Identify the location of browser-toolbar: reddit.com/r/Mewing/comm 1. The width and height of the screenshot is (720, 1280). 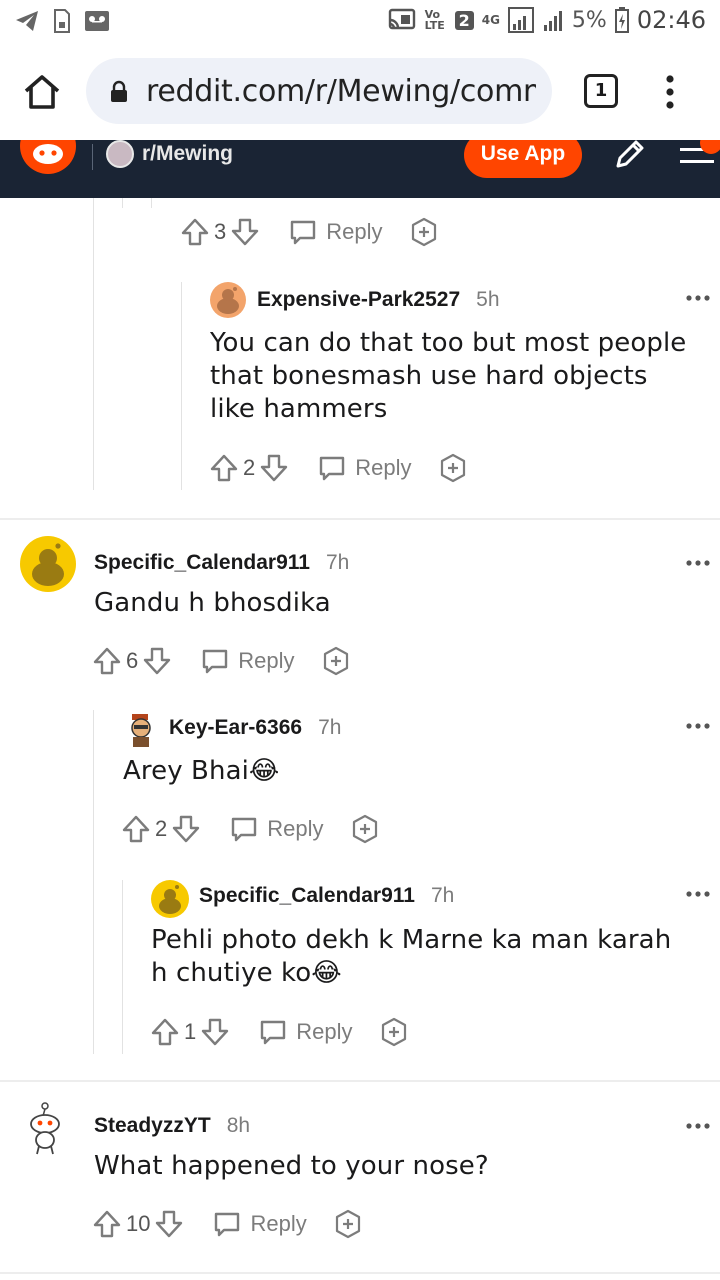
(360, 92).